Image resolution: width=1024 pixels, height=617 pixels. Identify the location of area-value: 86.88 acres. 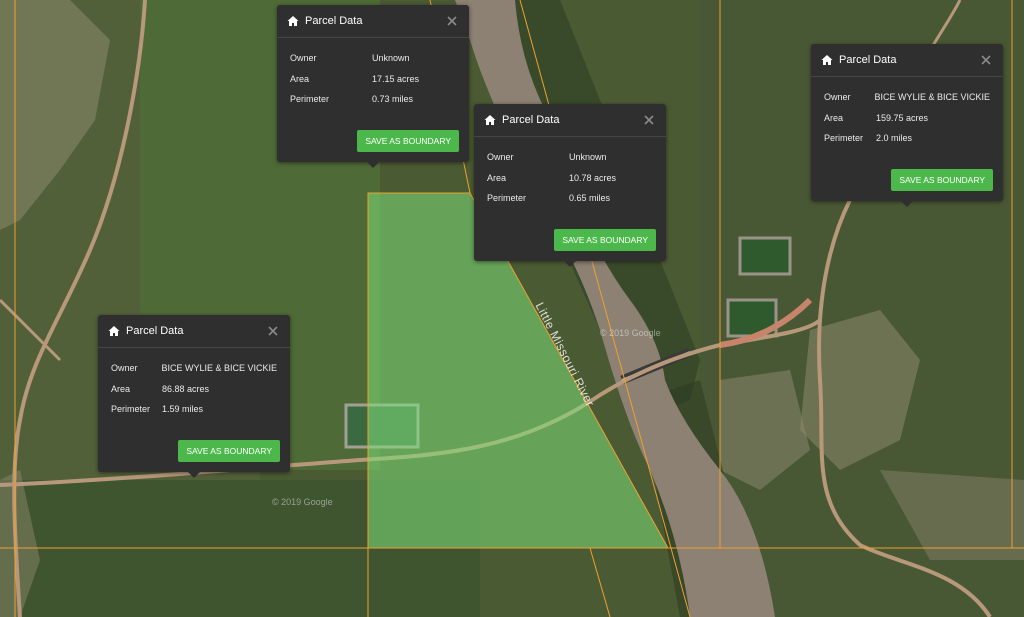
(186, 388).